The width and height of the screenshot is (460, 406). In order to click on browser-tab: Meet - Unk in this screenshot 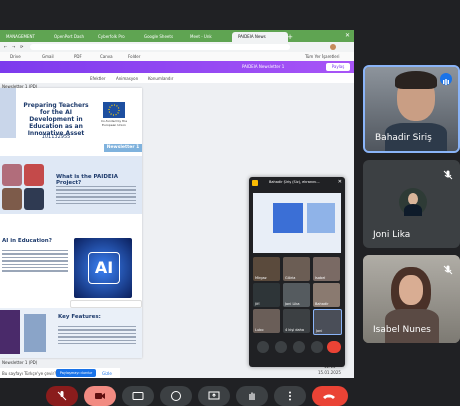, I will do `click(211, 37)`.